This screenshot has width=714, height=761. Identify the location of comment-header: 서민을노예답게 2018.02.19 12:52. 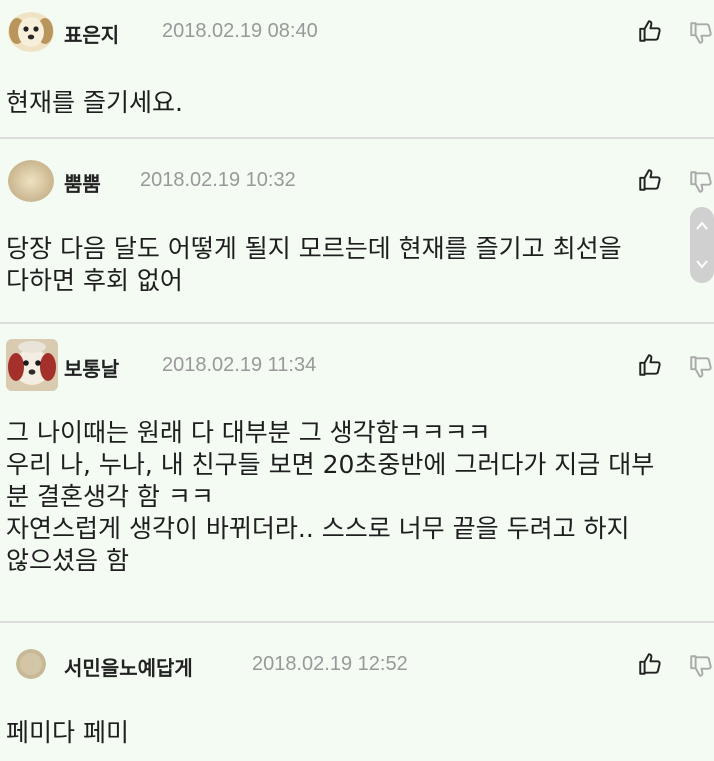
(357, 663).